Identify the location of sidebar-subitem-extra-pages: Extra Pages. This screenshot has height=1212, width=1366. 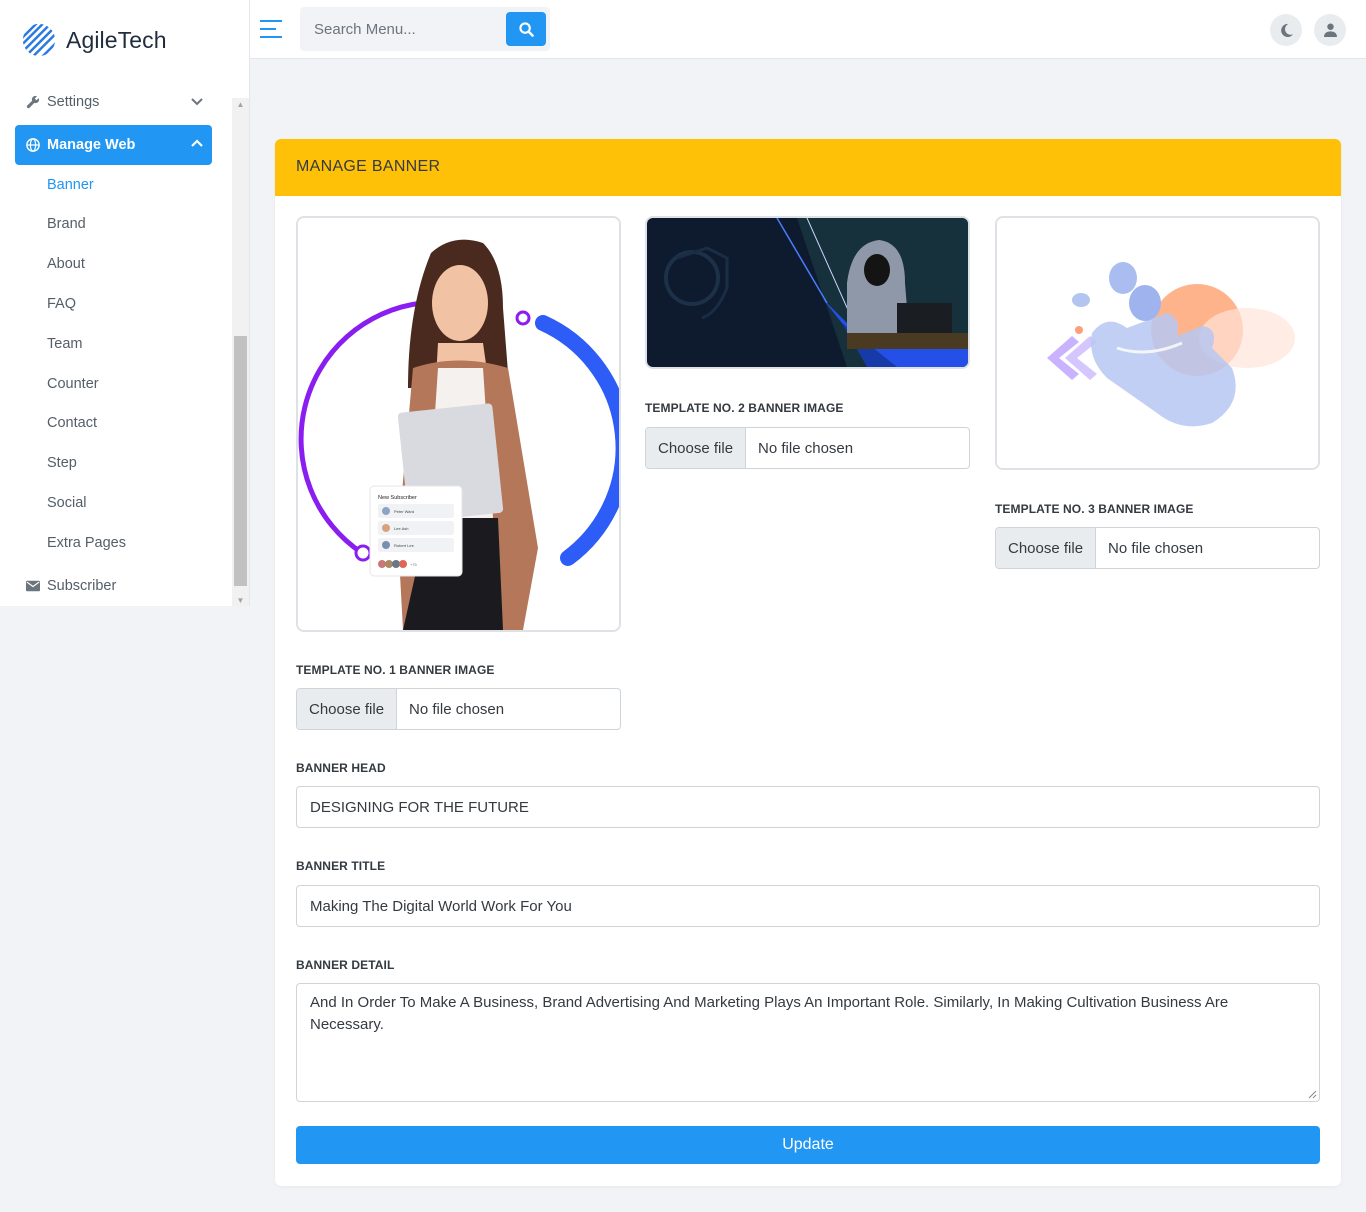
(86, 543).